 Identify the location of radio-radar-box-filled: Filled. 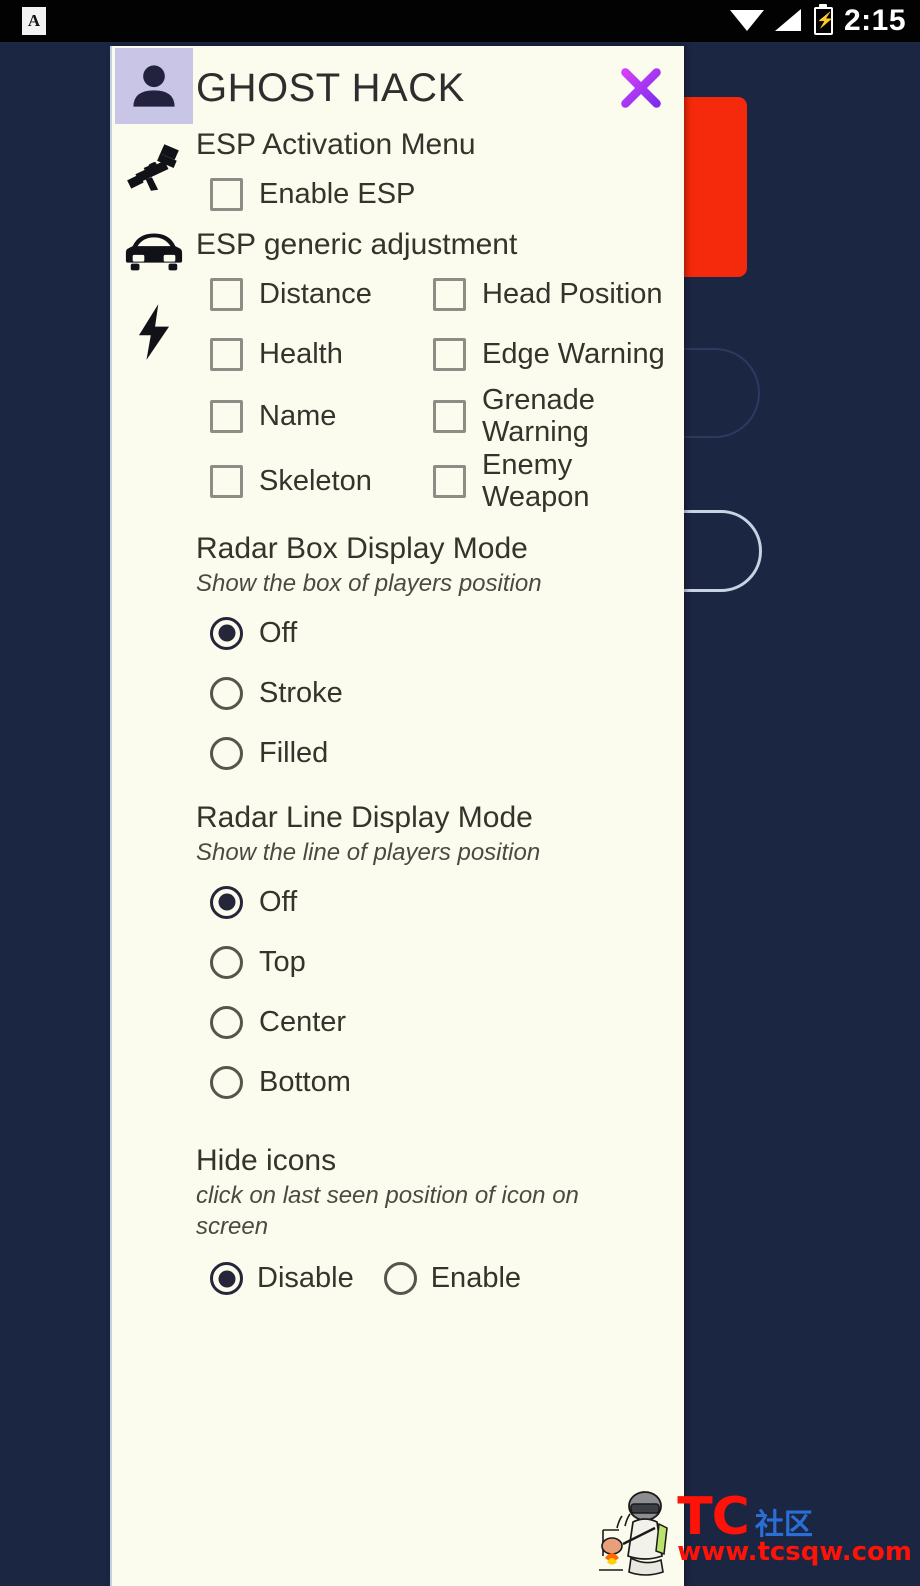
(436, 753).